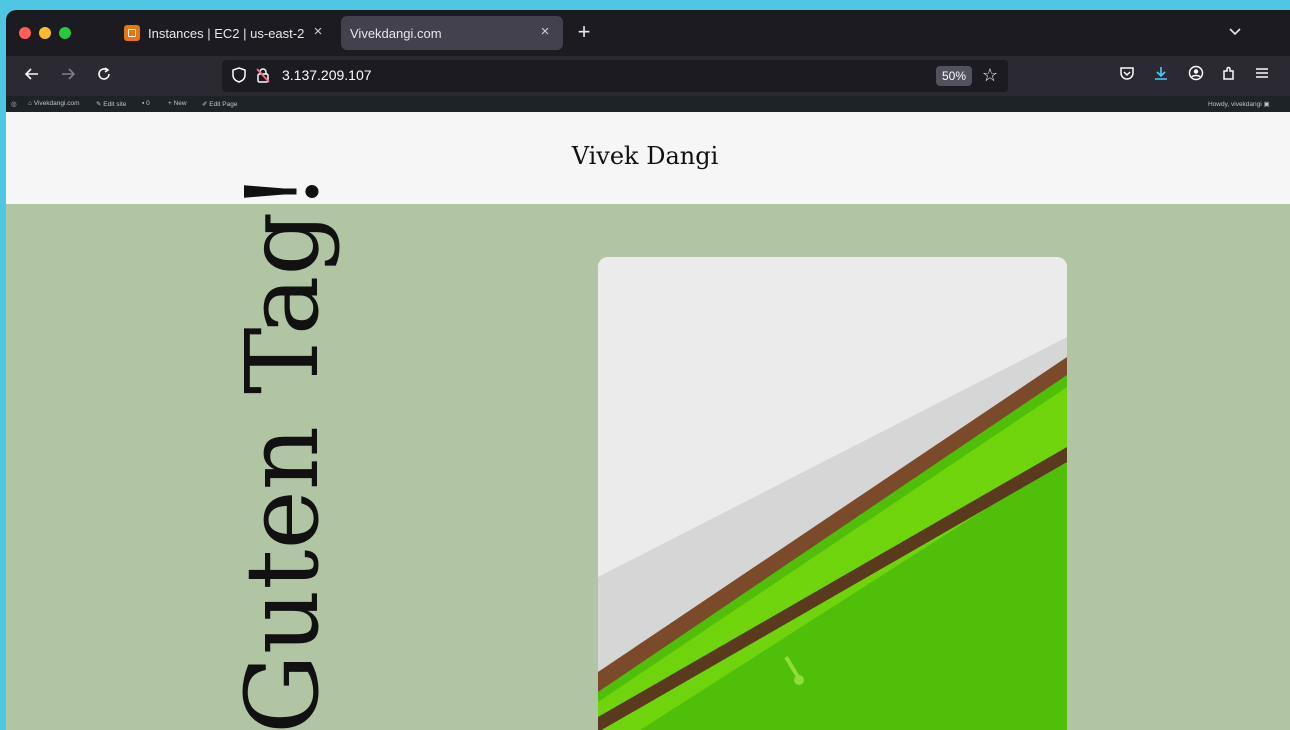 Image resolution: width=1290 pixels, height=730 pixels. I want to click on url-text: 3.137.209.107, so click(327, 75).